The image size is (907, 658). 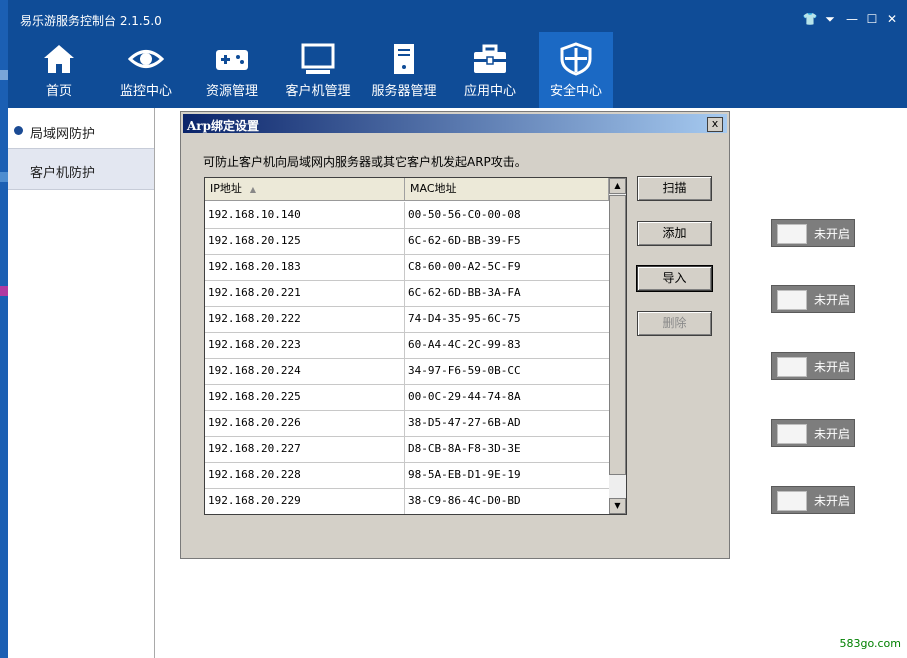 I want to click on nav-security-center: 安全中心, so click(x=576, y=70).